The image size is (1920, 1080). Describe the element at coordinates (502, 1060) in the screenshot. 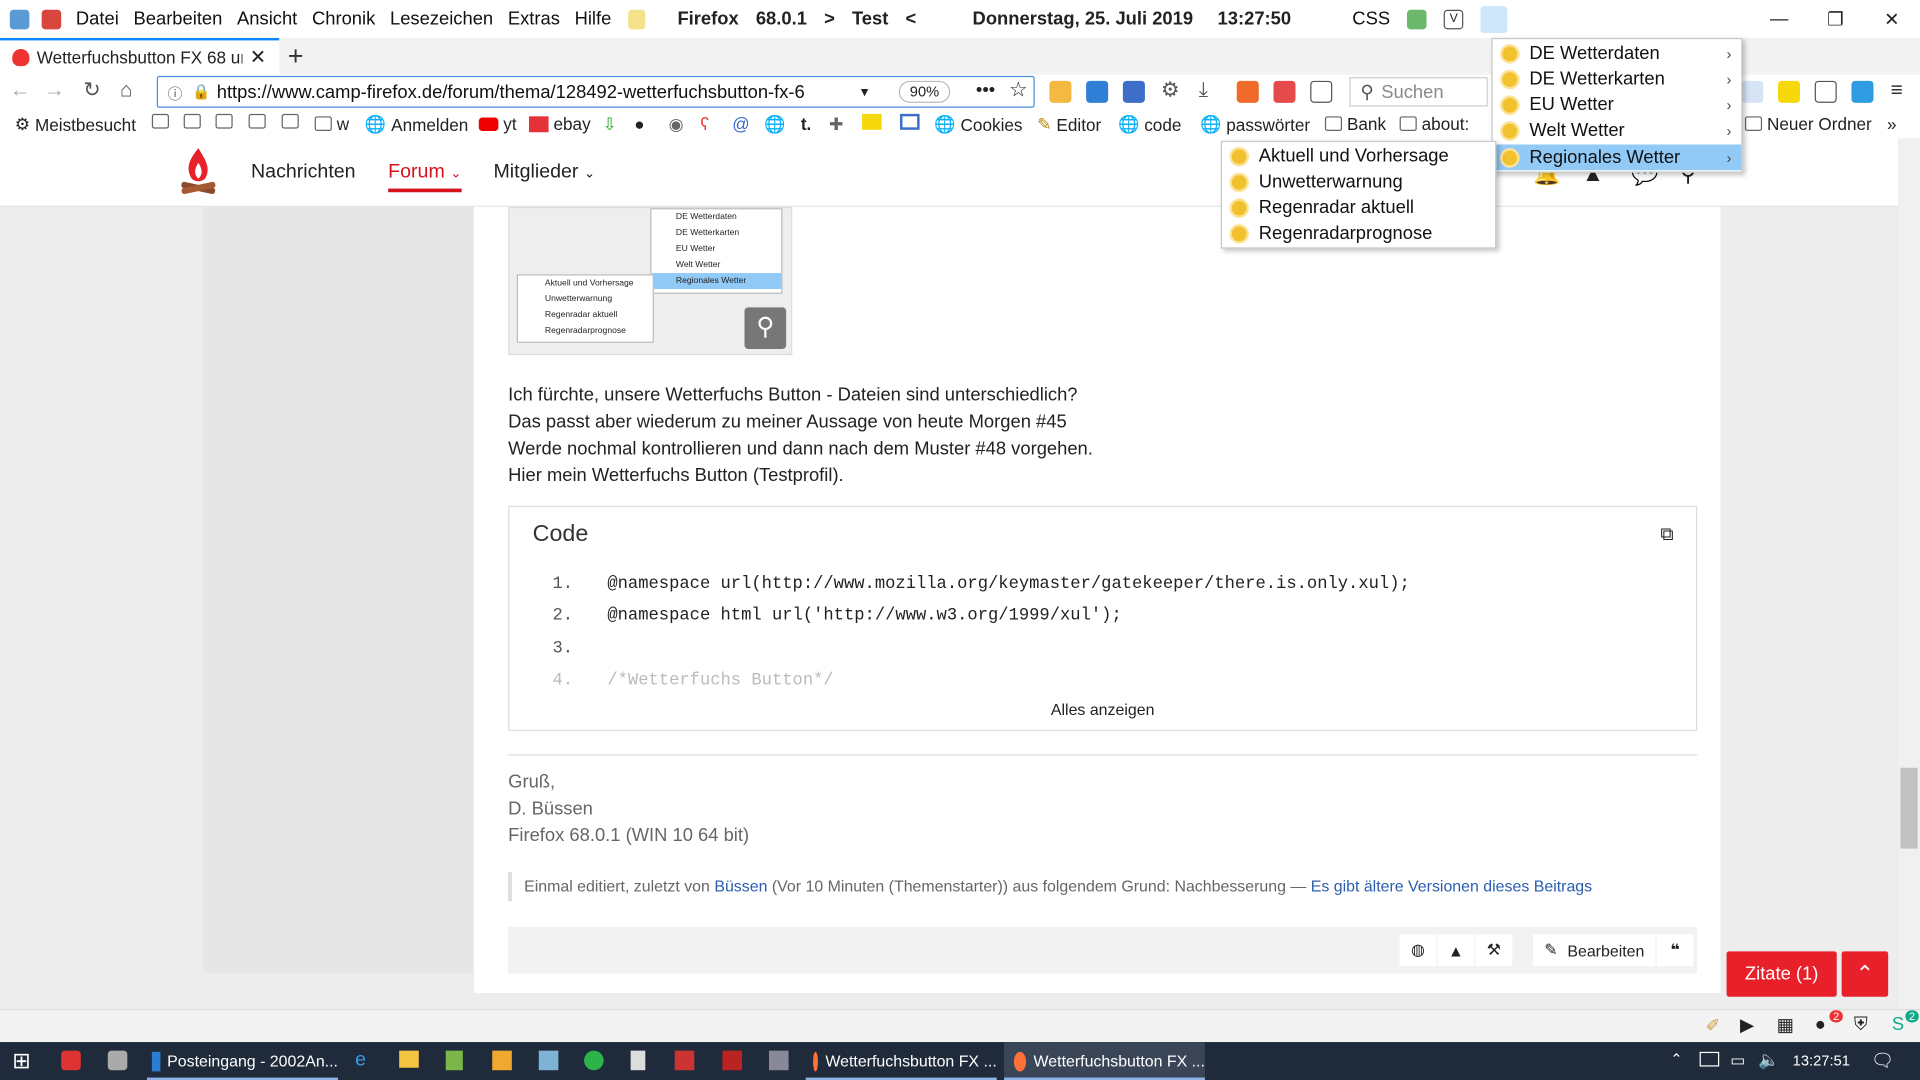

I see `taskbar-app4-icon` at that location.